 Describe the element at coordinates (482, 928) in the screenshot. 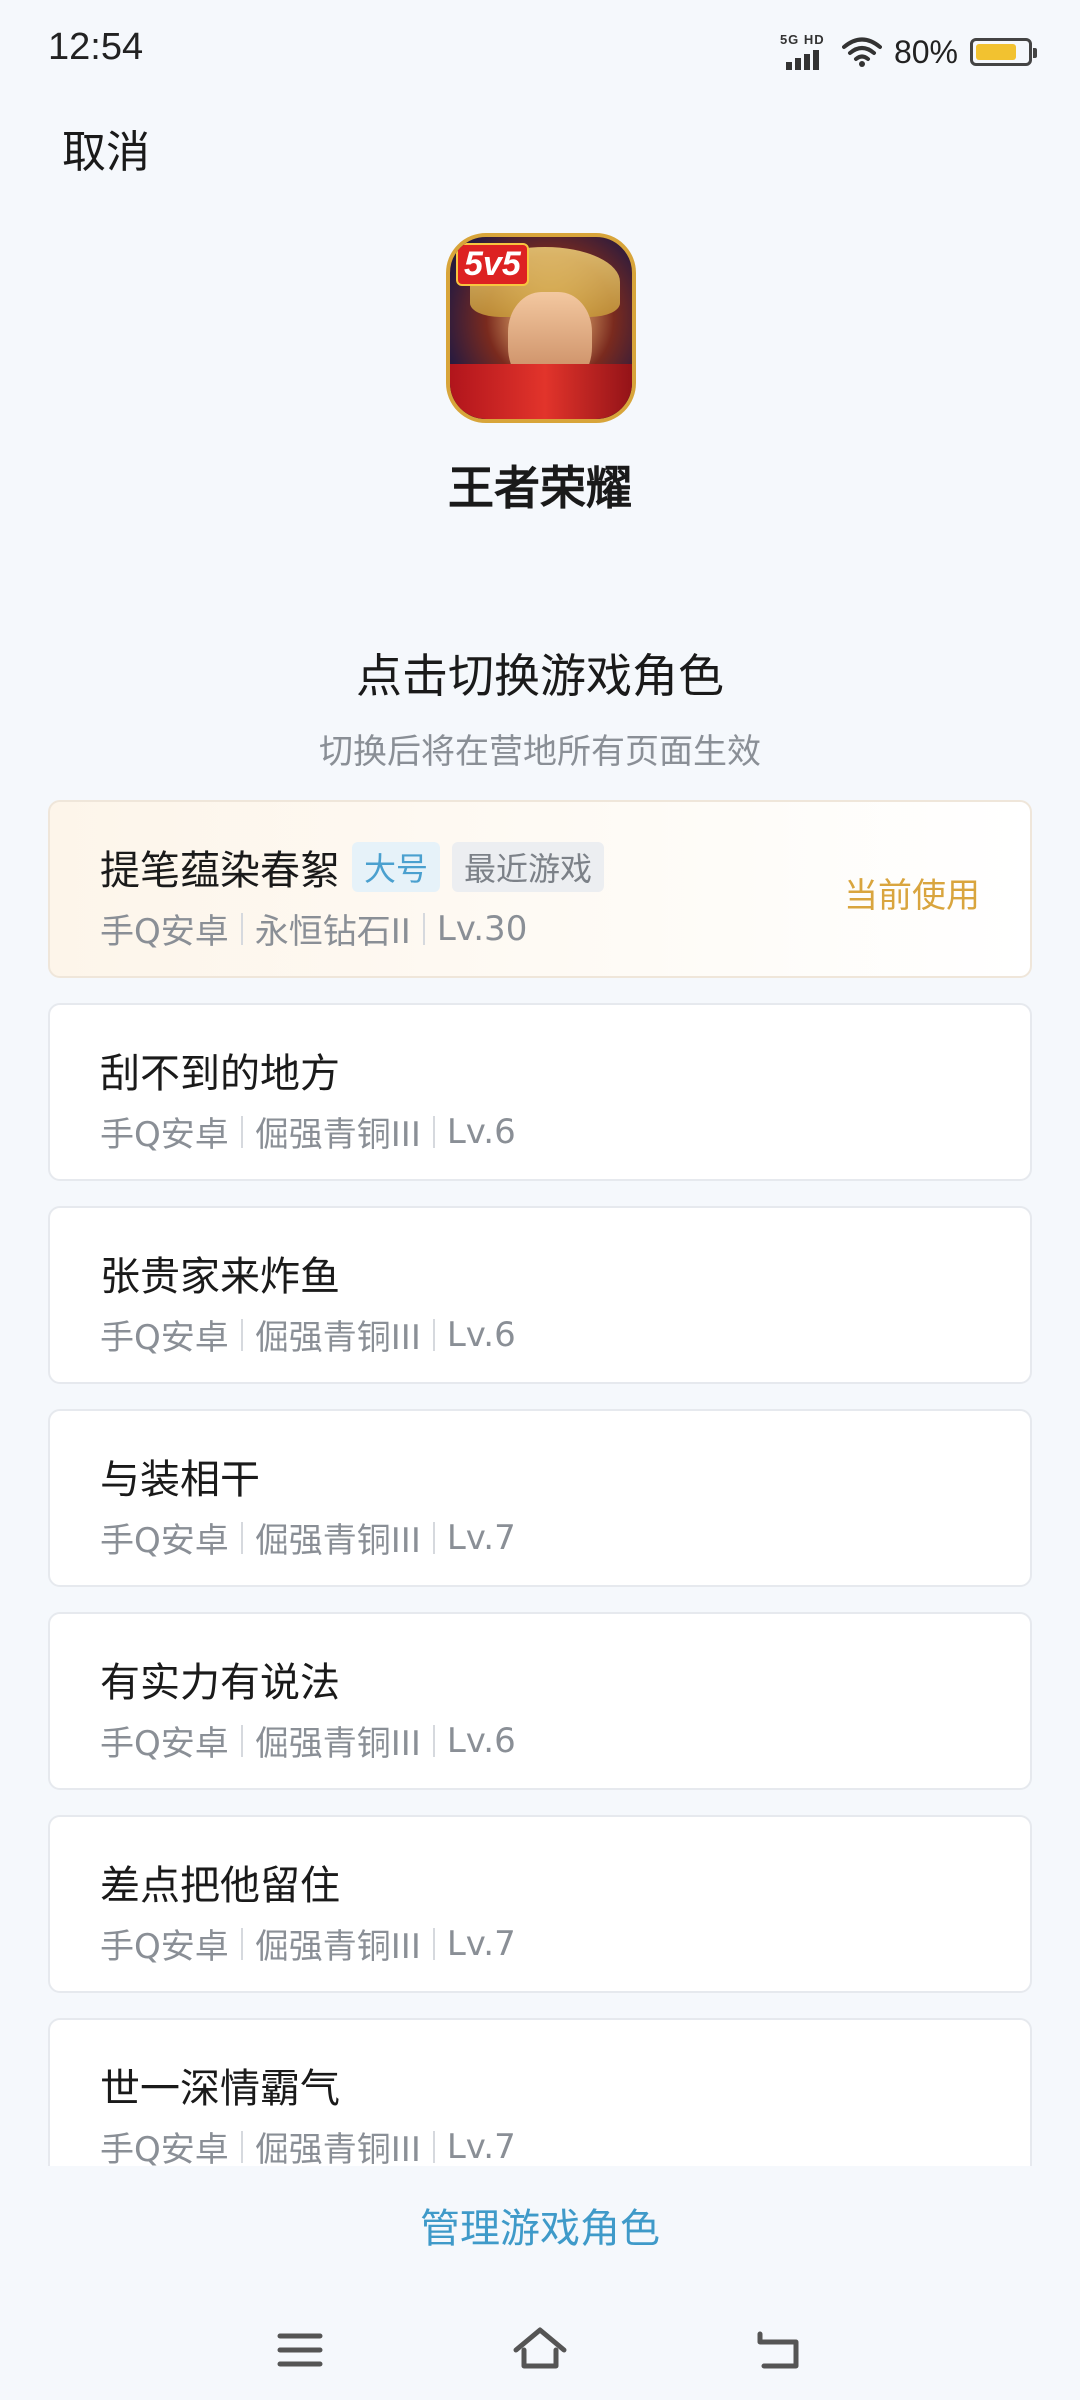

I see `role-level: Lv.30` at that location.